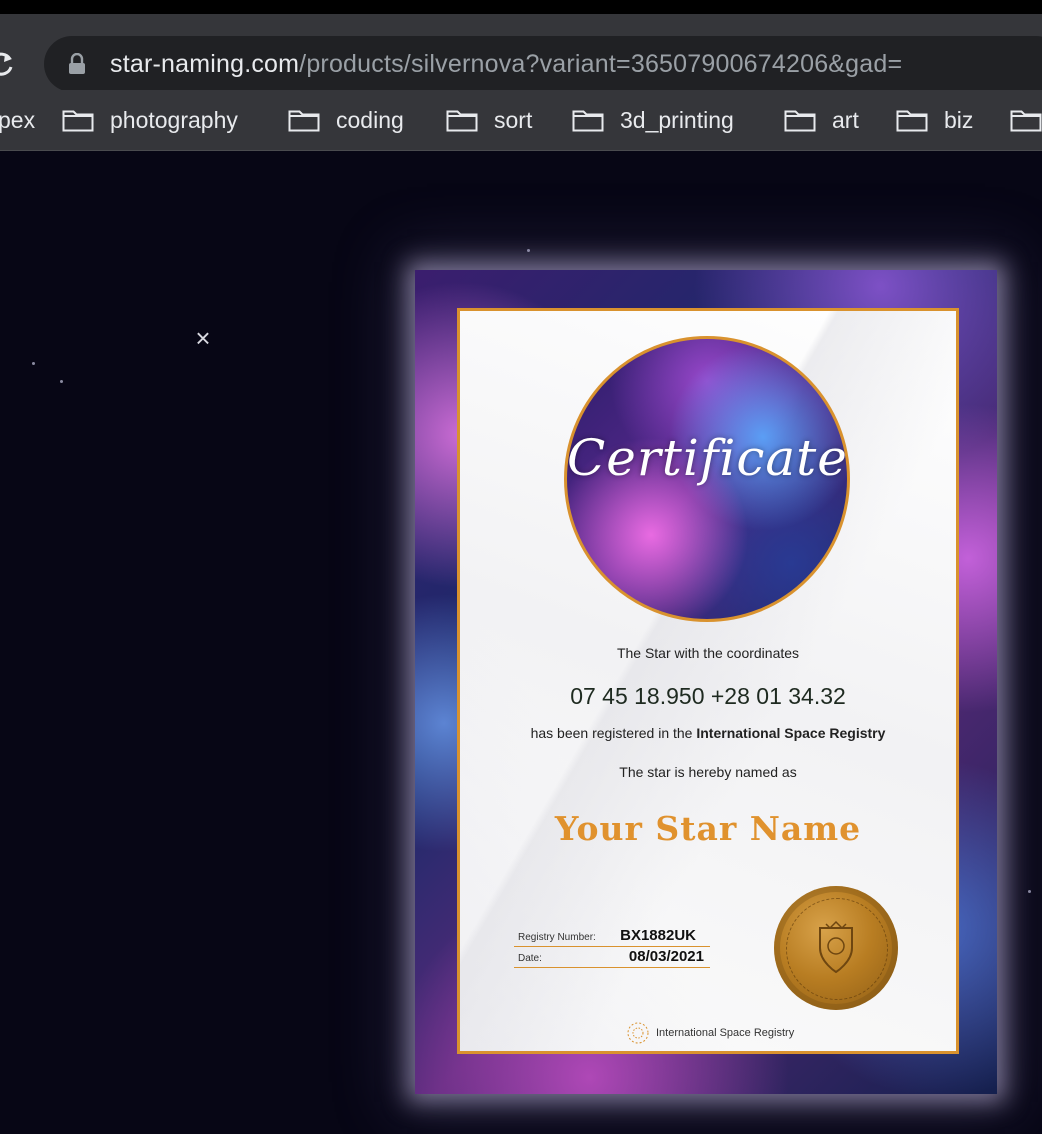 This screenshot has height=1134, width=1042. Describe the element at coordinates (370, 120) in the screenshot. I see `bookmark-label: coding` at that location.